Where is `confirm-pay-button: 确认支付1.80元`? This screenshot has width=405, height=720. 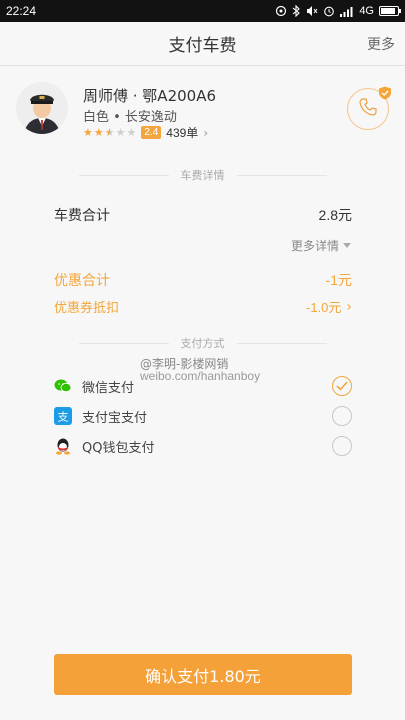 confirm-pay-button: 确认支付1.80元 is located at coordinates (203, 674).